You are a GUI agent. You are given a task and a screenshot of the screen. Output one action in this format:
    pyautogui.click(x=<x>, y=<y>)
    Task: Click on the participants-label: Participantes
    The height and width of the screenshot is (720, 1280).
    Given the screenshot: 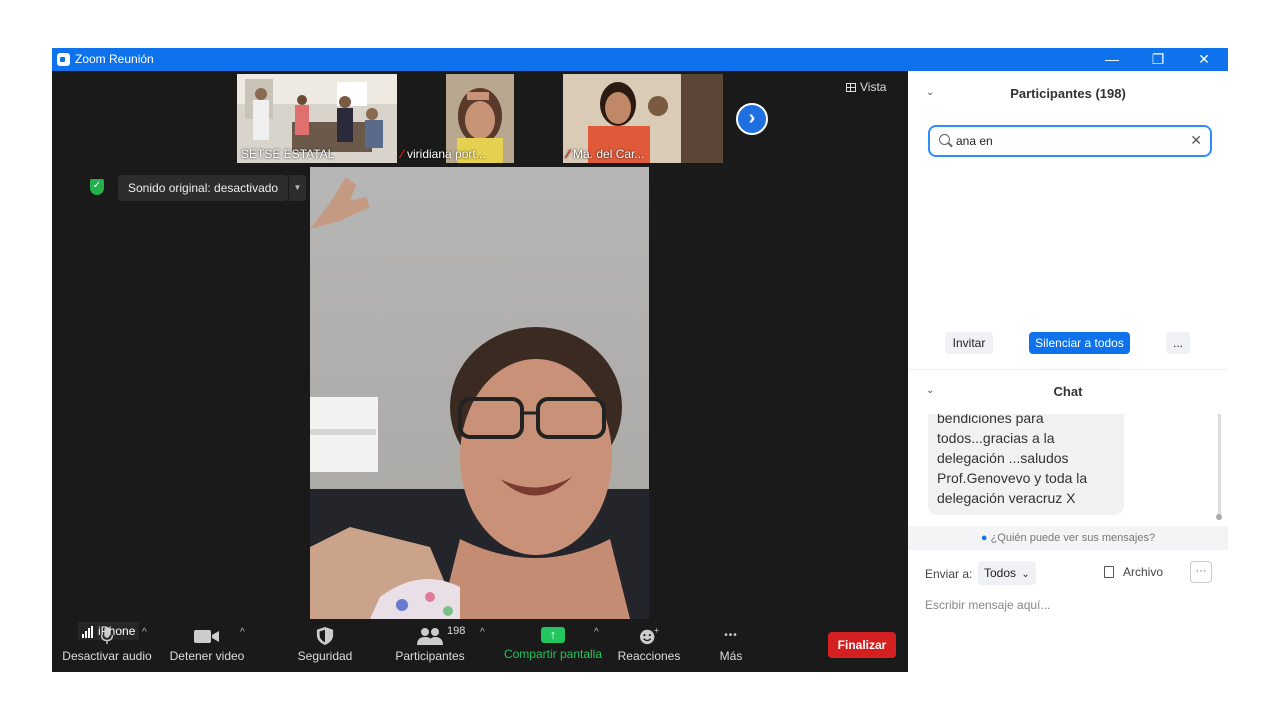 What is the action you would take?
    pyautogui.click(x=430, y=656)
    